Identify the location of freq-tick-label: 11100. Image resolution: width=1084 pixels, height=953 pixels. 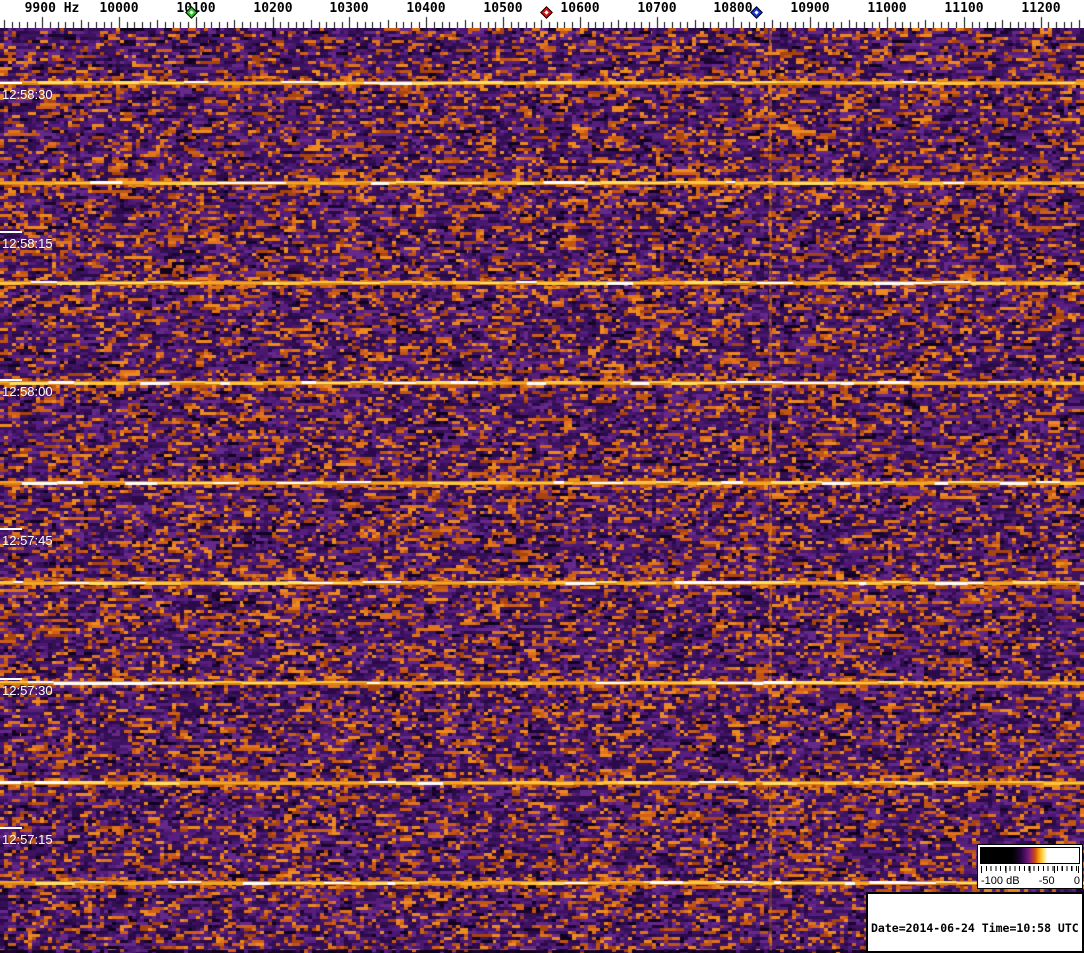
(964, 8).